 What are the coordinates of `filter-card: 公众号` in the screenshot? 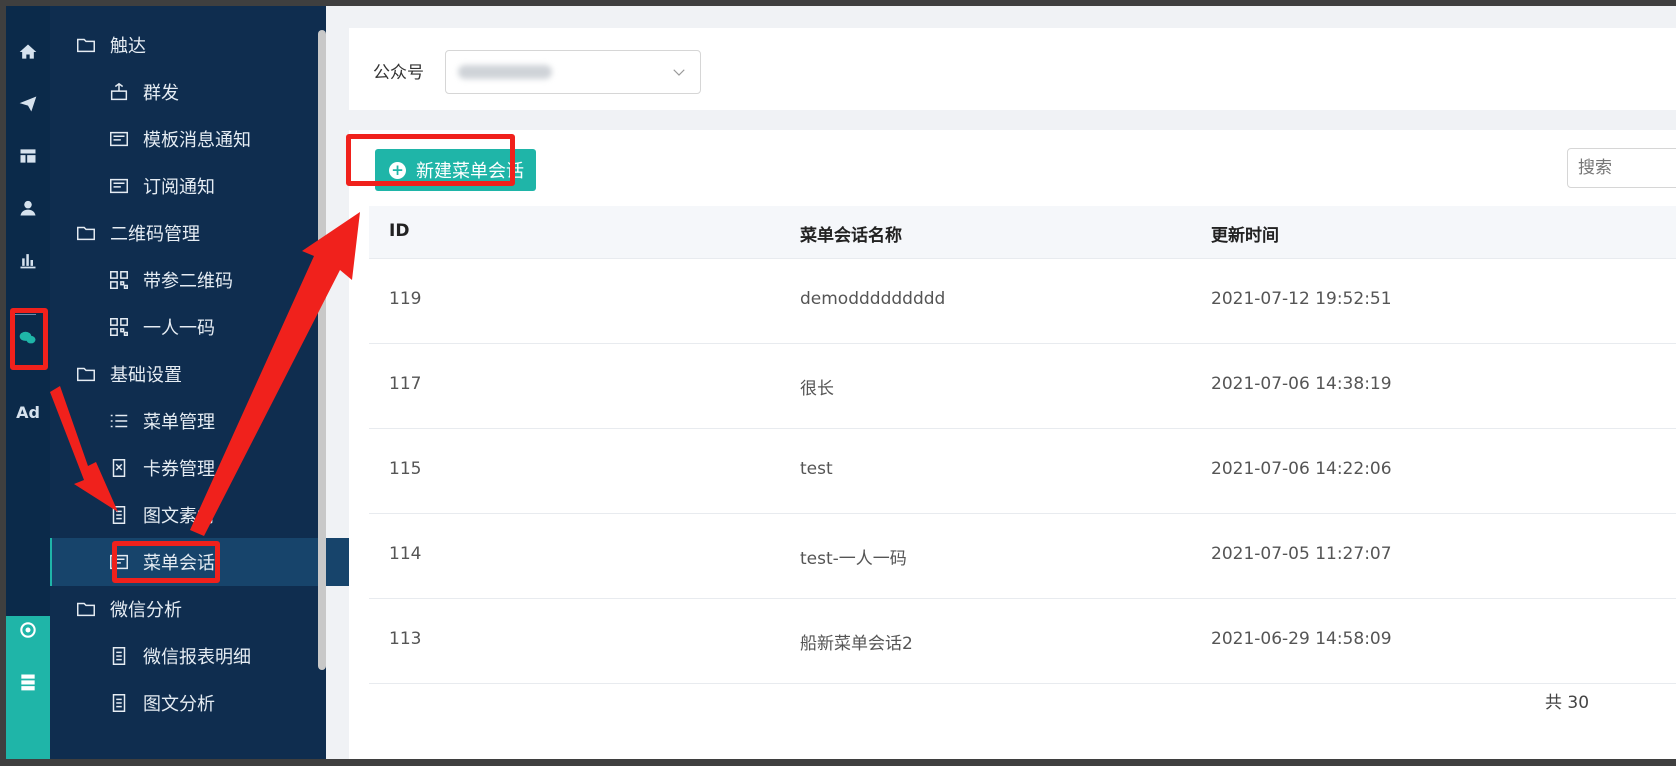 It's located at (1012, 69).